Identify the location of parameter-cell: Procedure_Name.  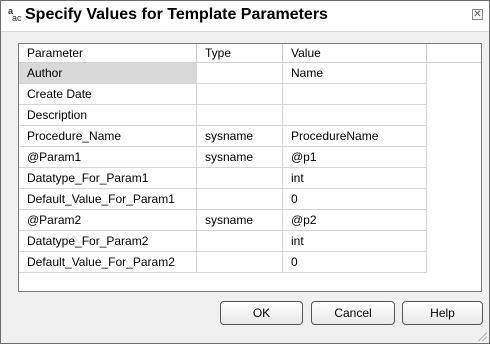
(108, 136).